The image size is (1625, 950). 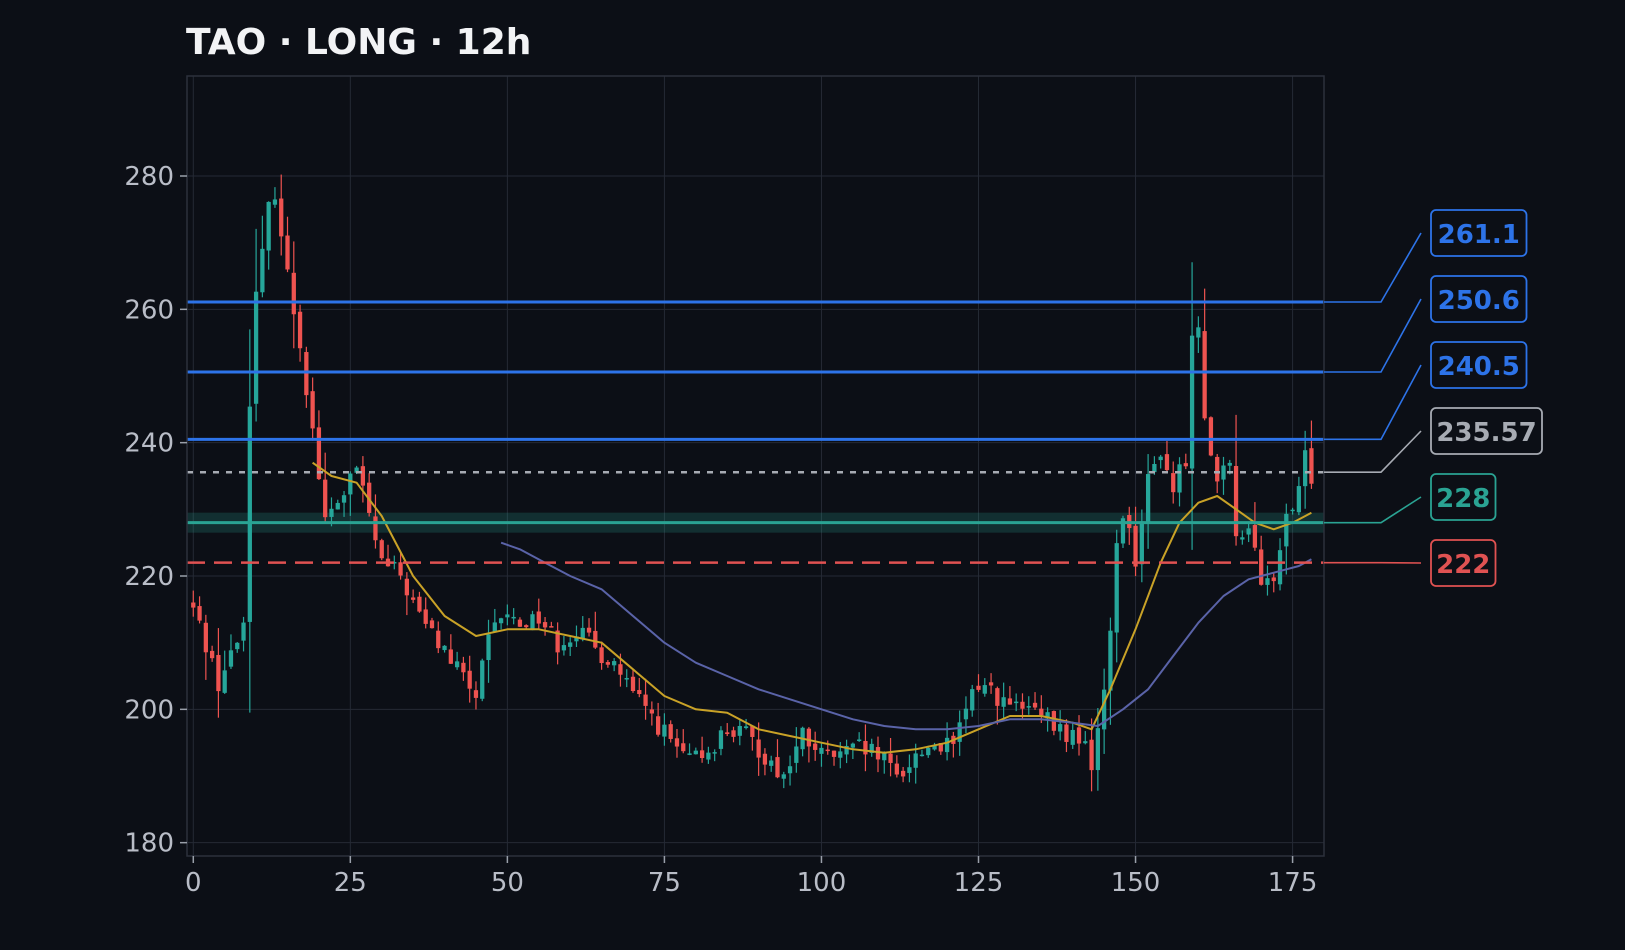 I want to click on y-tick-label: 200, so click(x=149, y=710).